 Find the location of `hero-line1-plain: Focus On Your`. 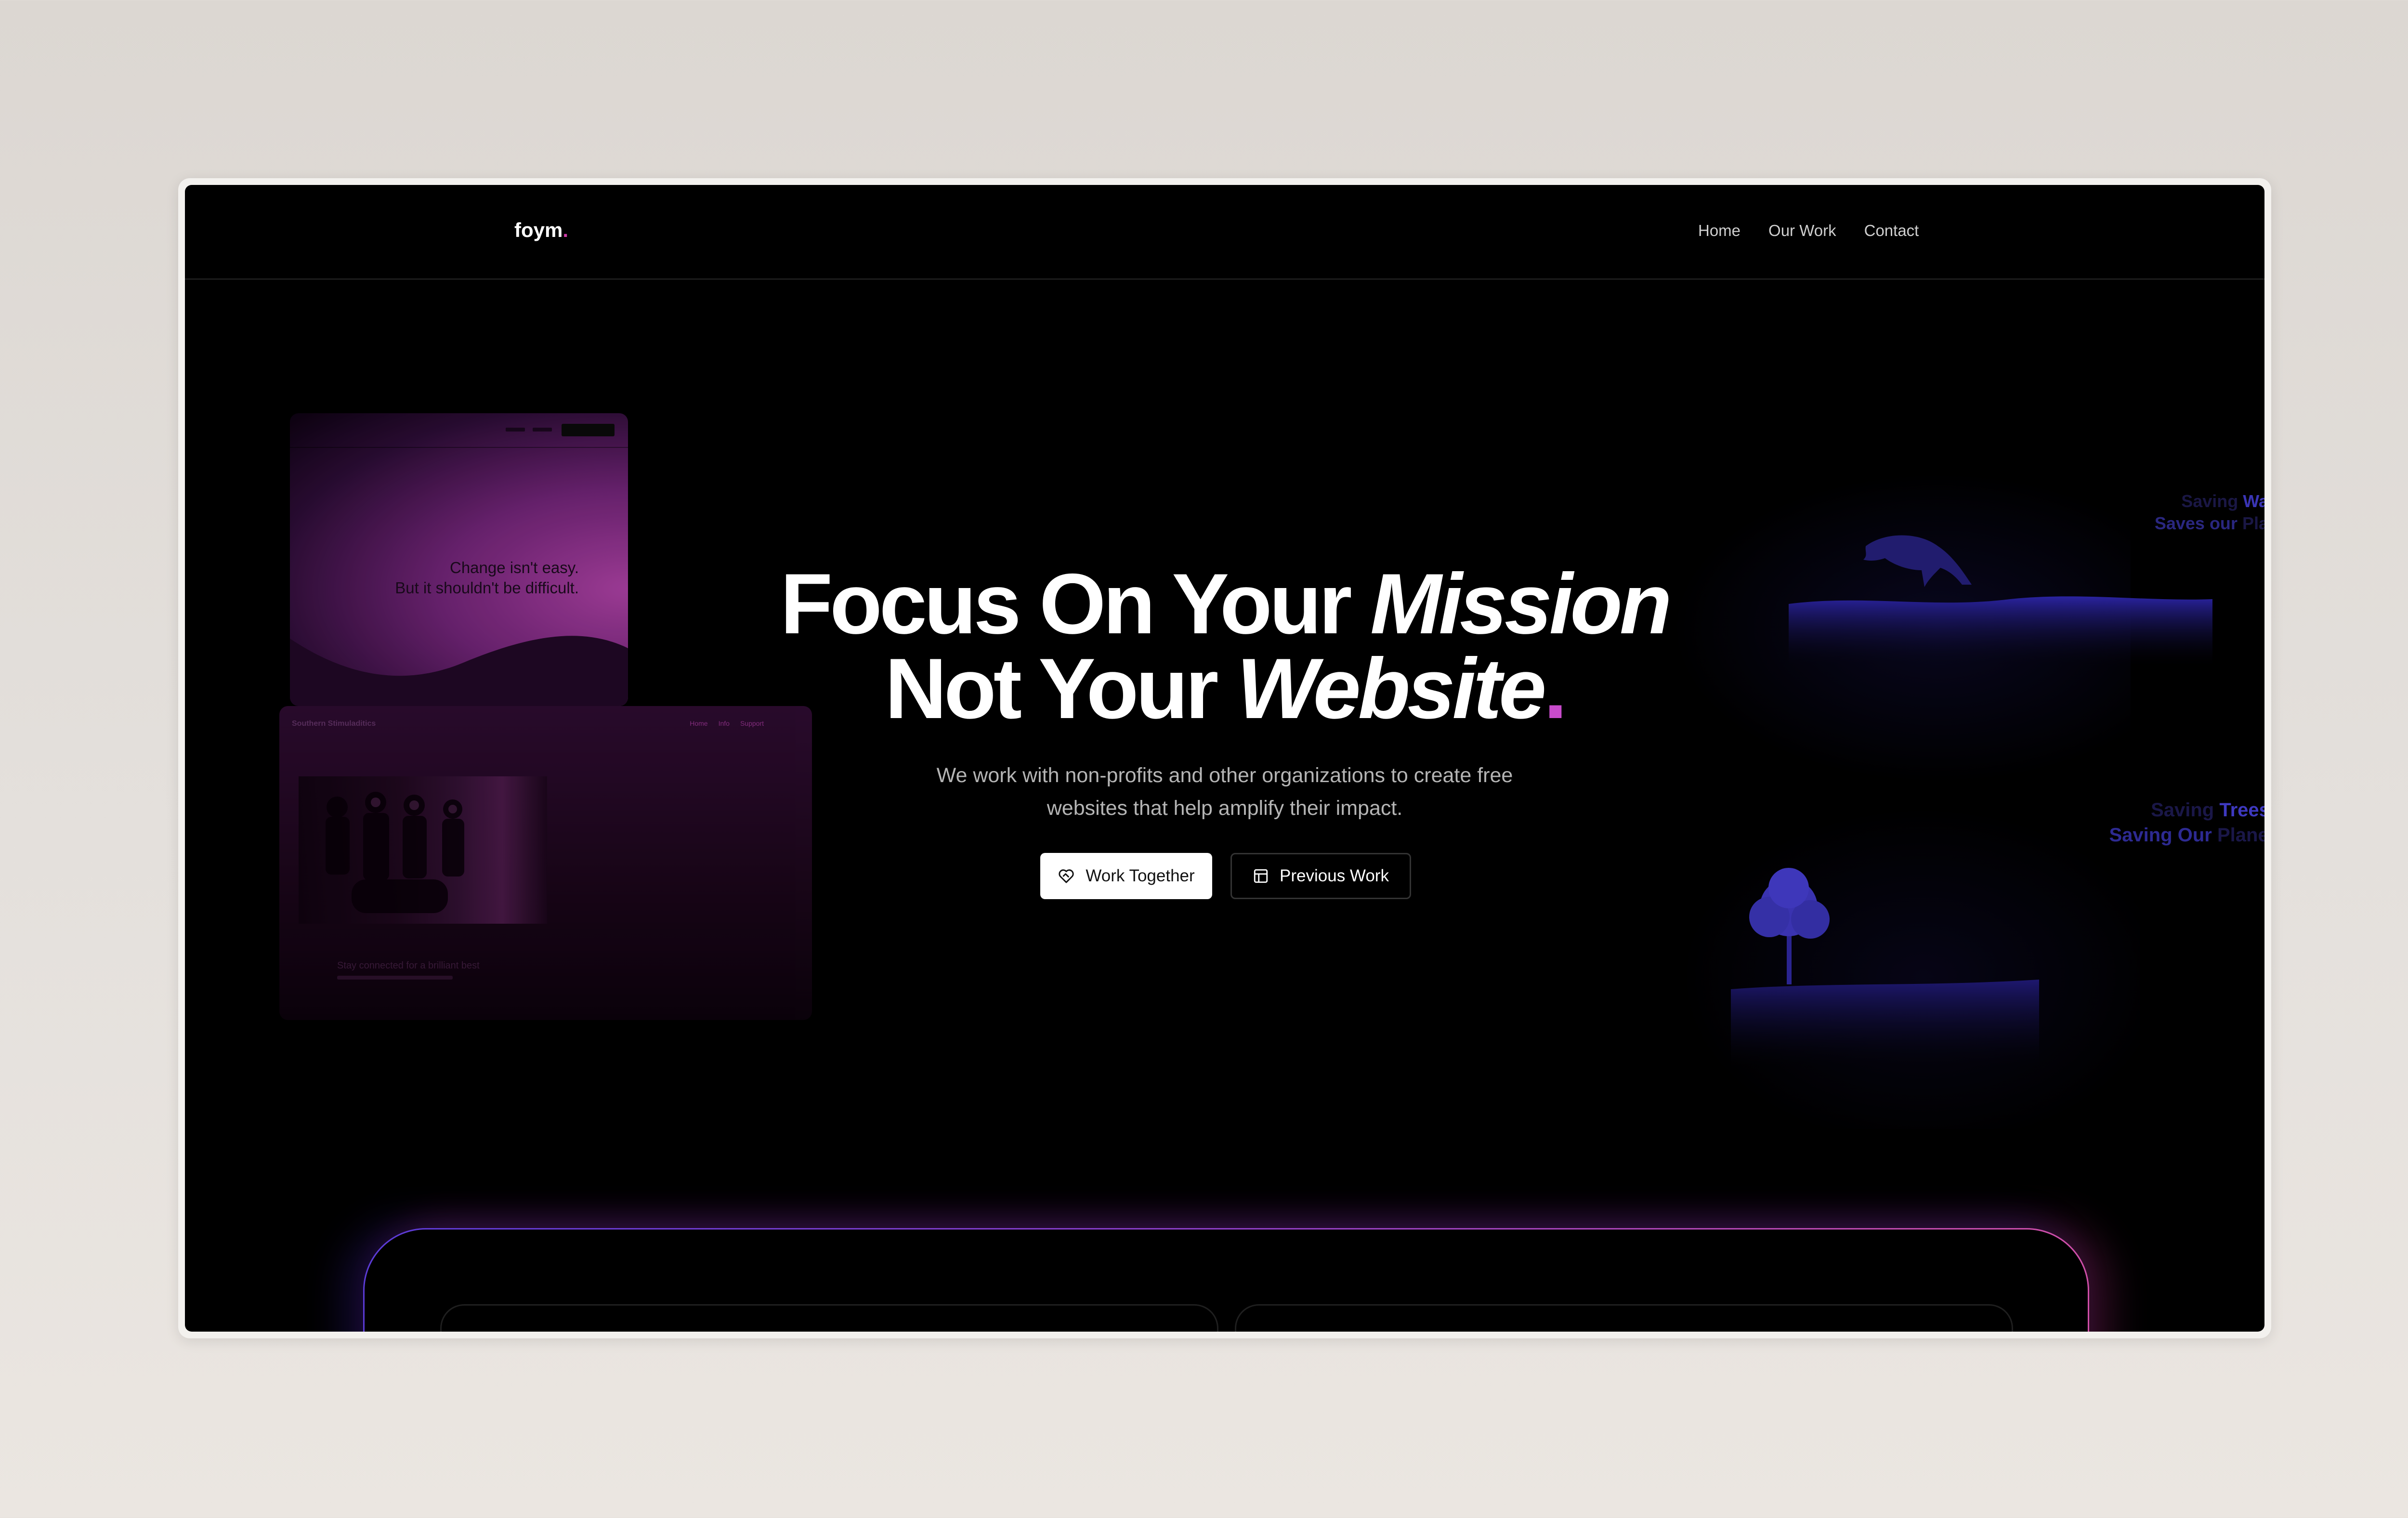

hero-line1-plain: Focus On Your is located at coordinates (1075, 604).